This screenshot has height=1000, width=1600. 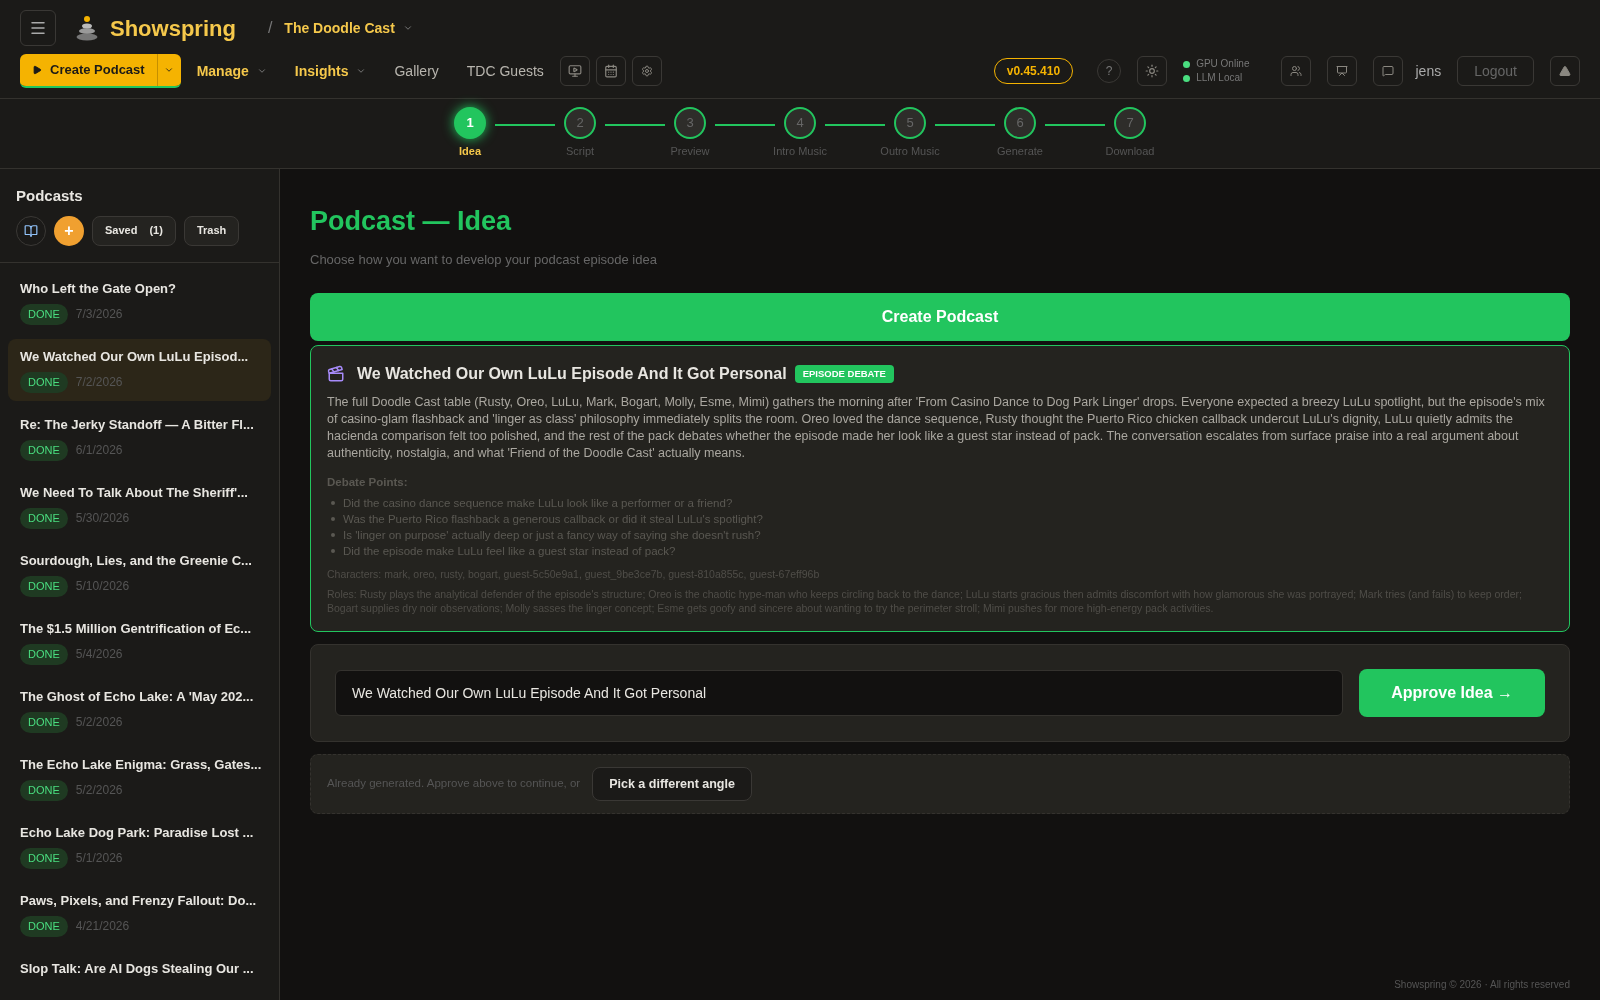 What do you see at coordinates (800, 151) in the screenshot?
I see `step-label: Intro Music` at bounding box center [800, 151].